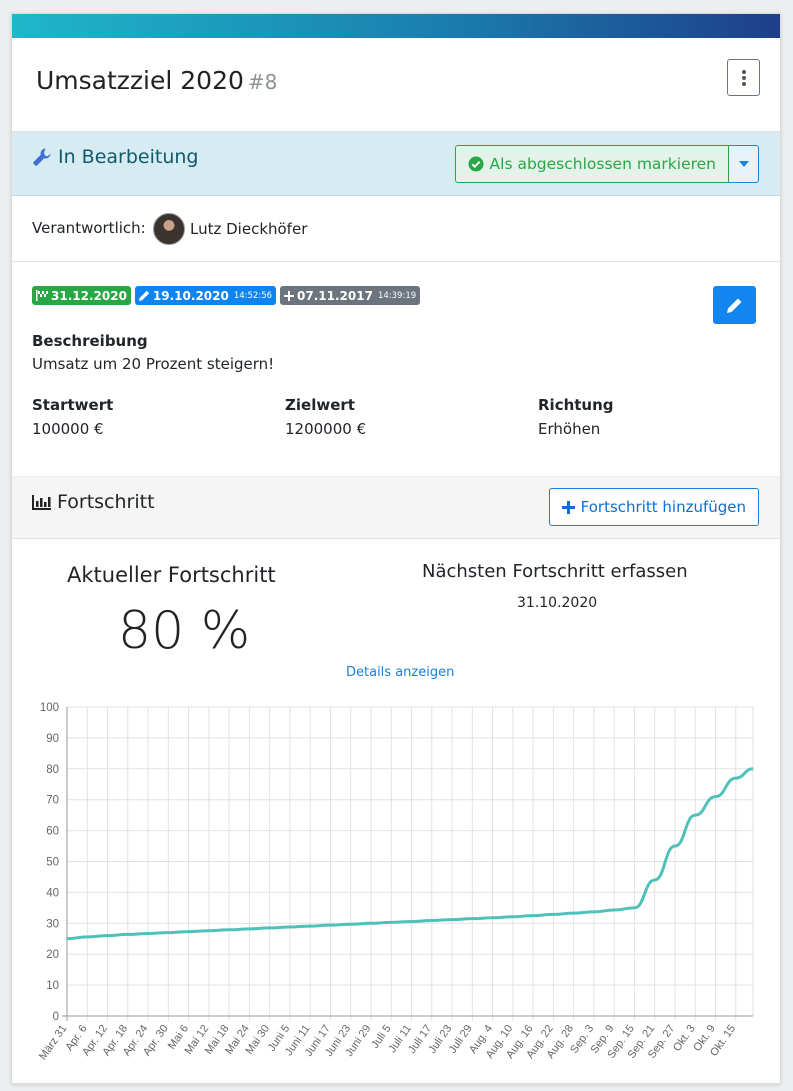  I want to click on add-progress-button: Fortschritt hinzufügen, so click(653, 507).